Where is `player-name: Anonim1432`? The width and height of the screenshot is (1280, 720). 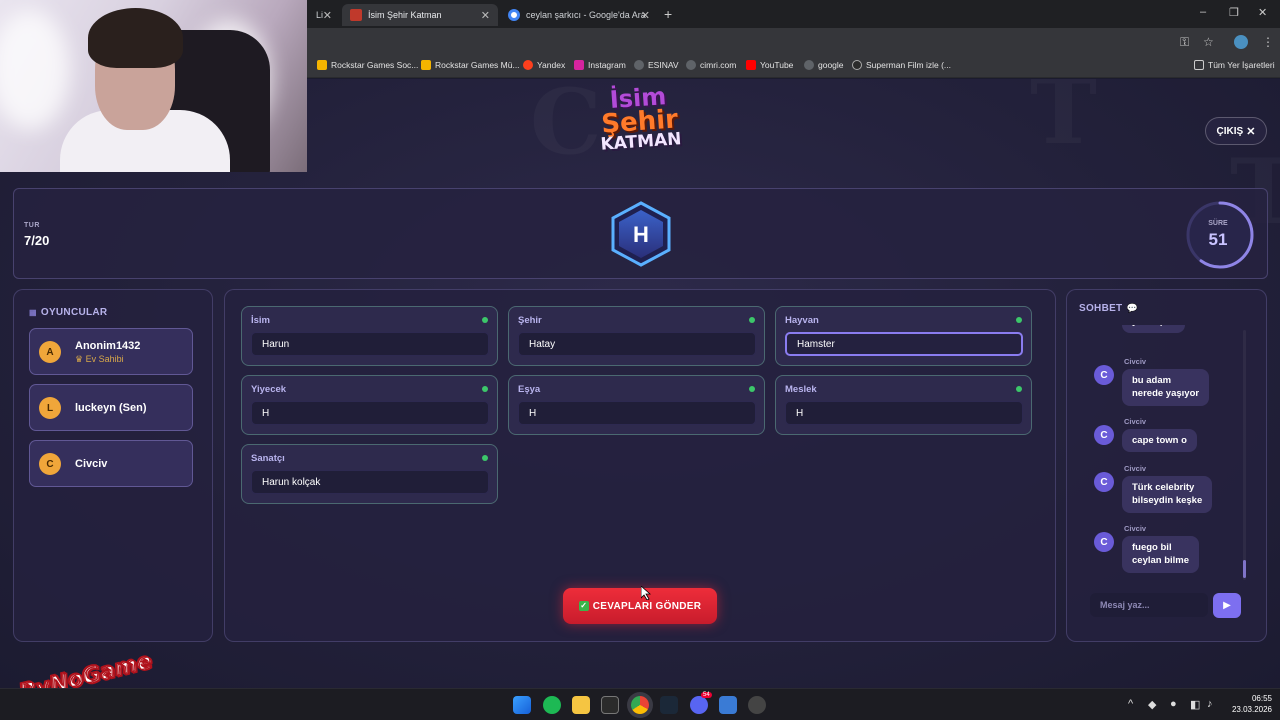
player-name: Anonim1432 is located at coordinates (108, 346).